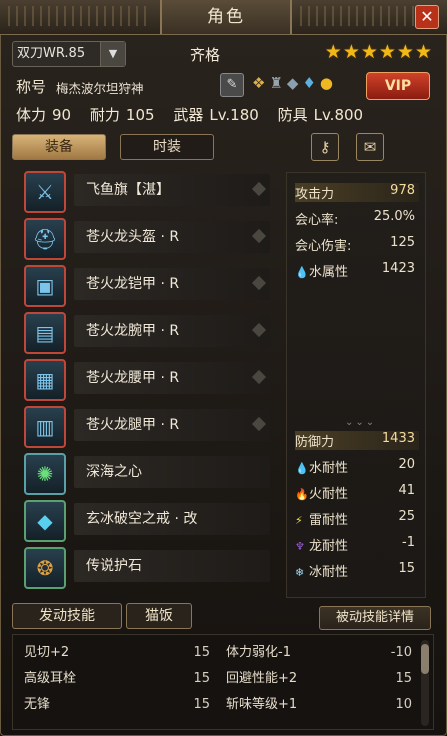 The image size is (447, 736). I want to click on element-label: 水属性, so click(329, 272).